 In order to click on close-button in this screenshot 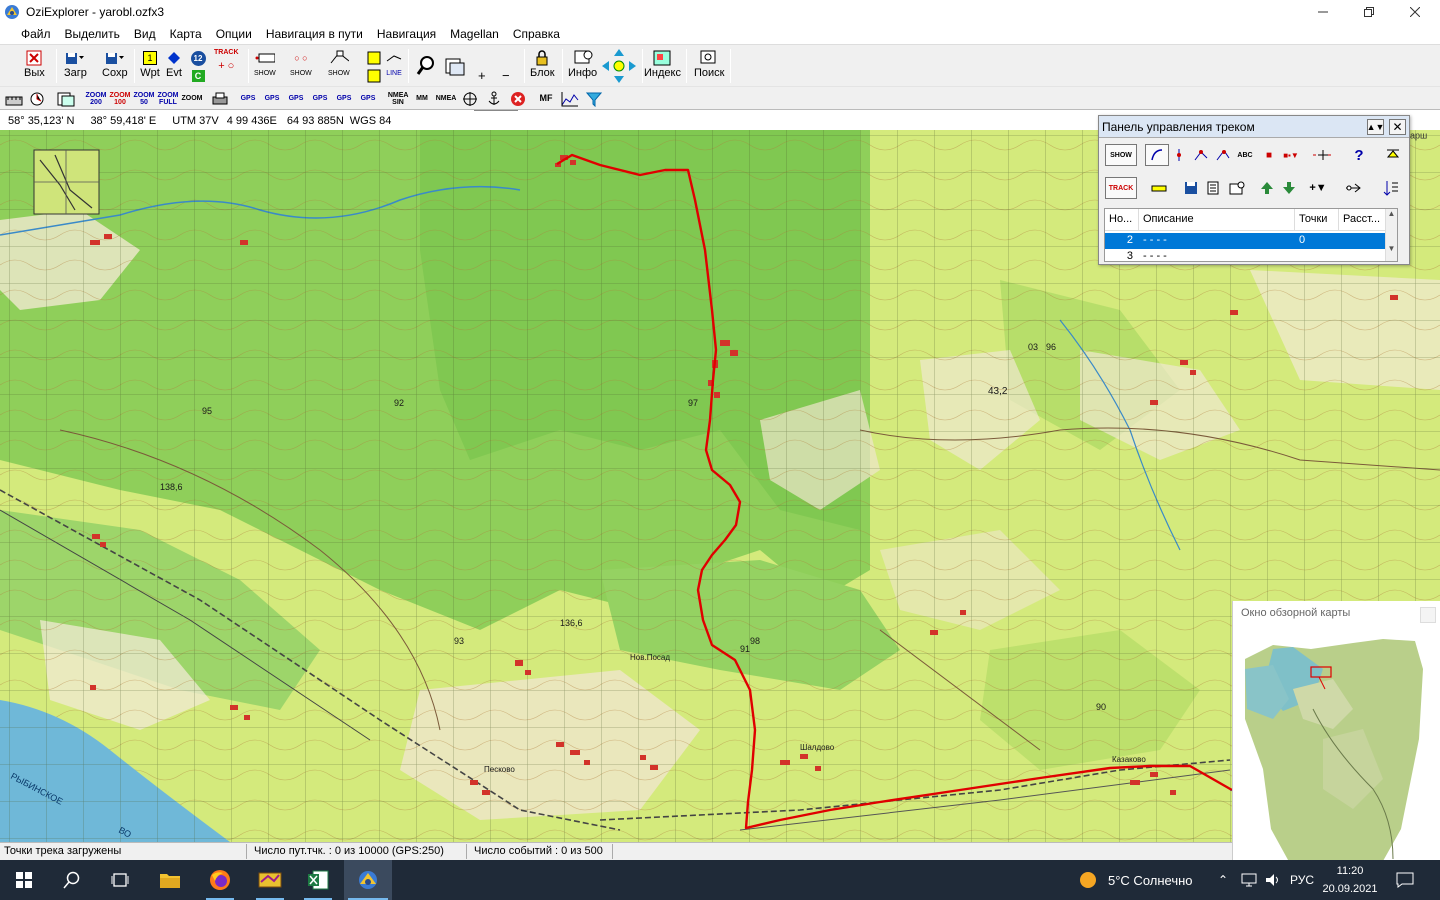, I will do `click(1415, 12)`.